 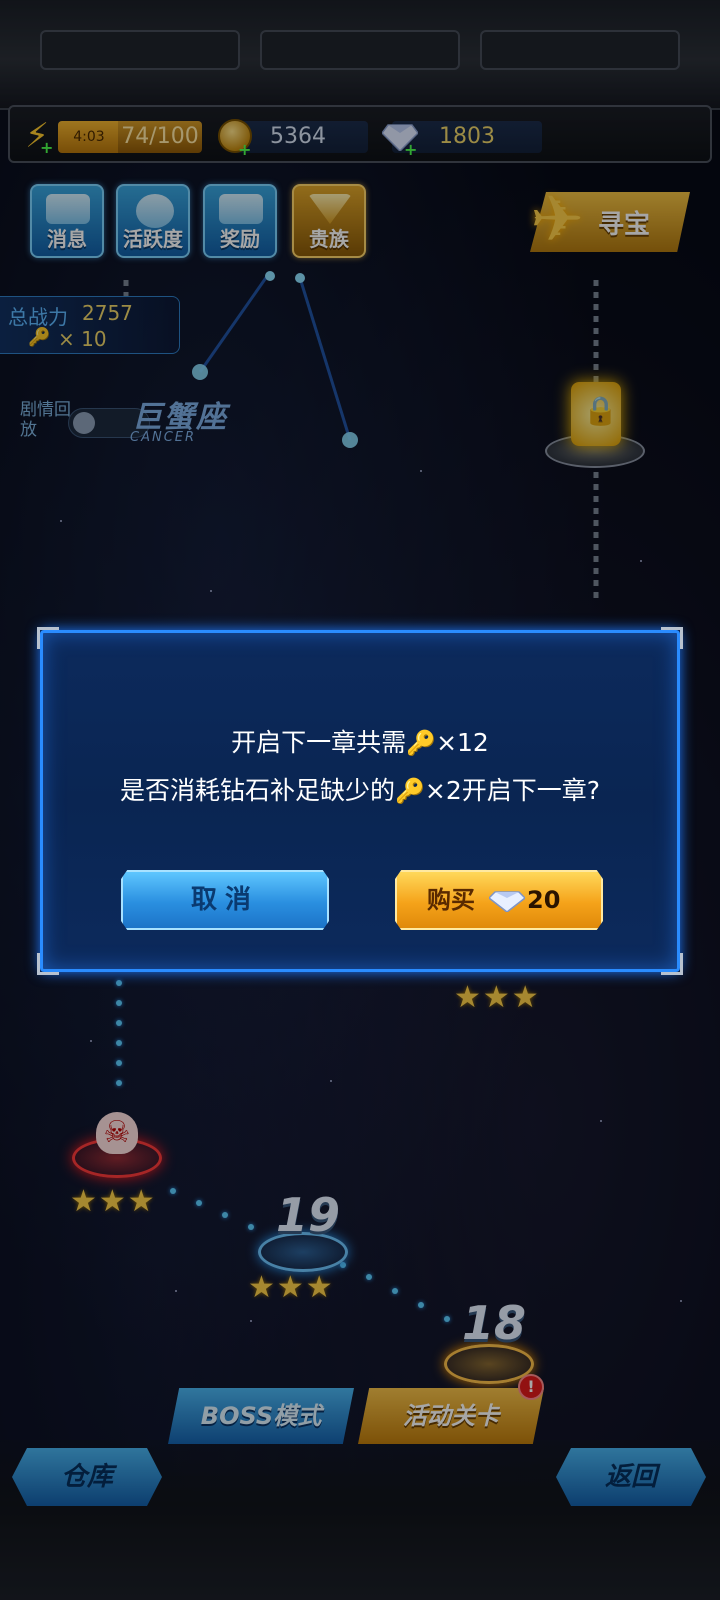 What do you see at coordinates (319, 742) in the screenshot?
I see `msg1-before: 开启下一章共需` at bounding box center [319, 742].